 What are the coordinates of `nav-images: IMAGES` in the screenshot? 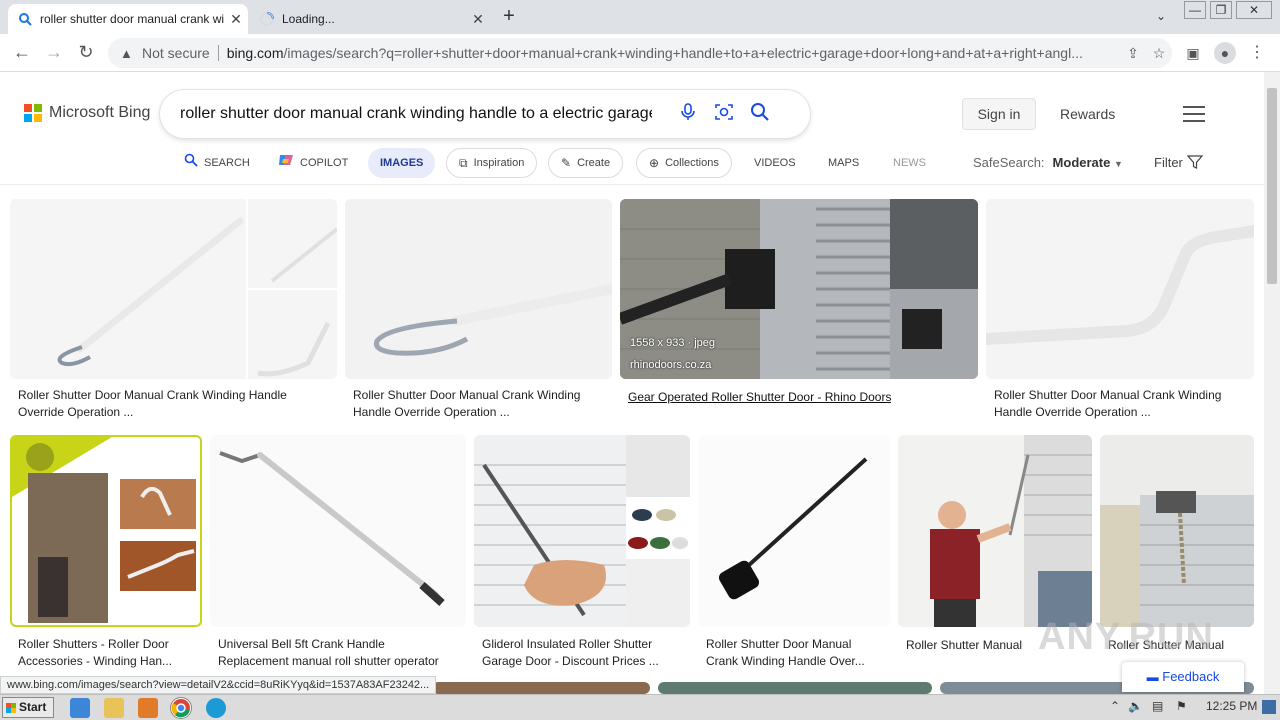 It's located at (402, 163).